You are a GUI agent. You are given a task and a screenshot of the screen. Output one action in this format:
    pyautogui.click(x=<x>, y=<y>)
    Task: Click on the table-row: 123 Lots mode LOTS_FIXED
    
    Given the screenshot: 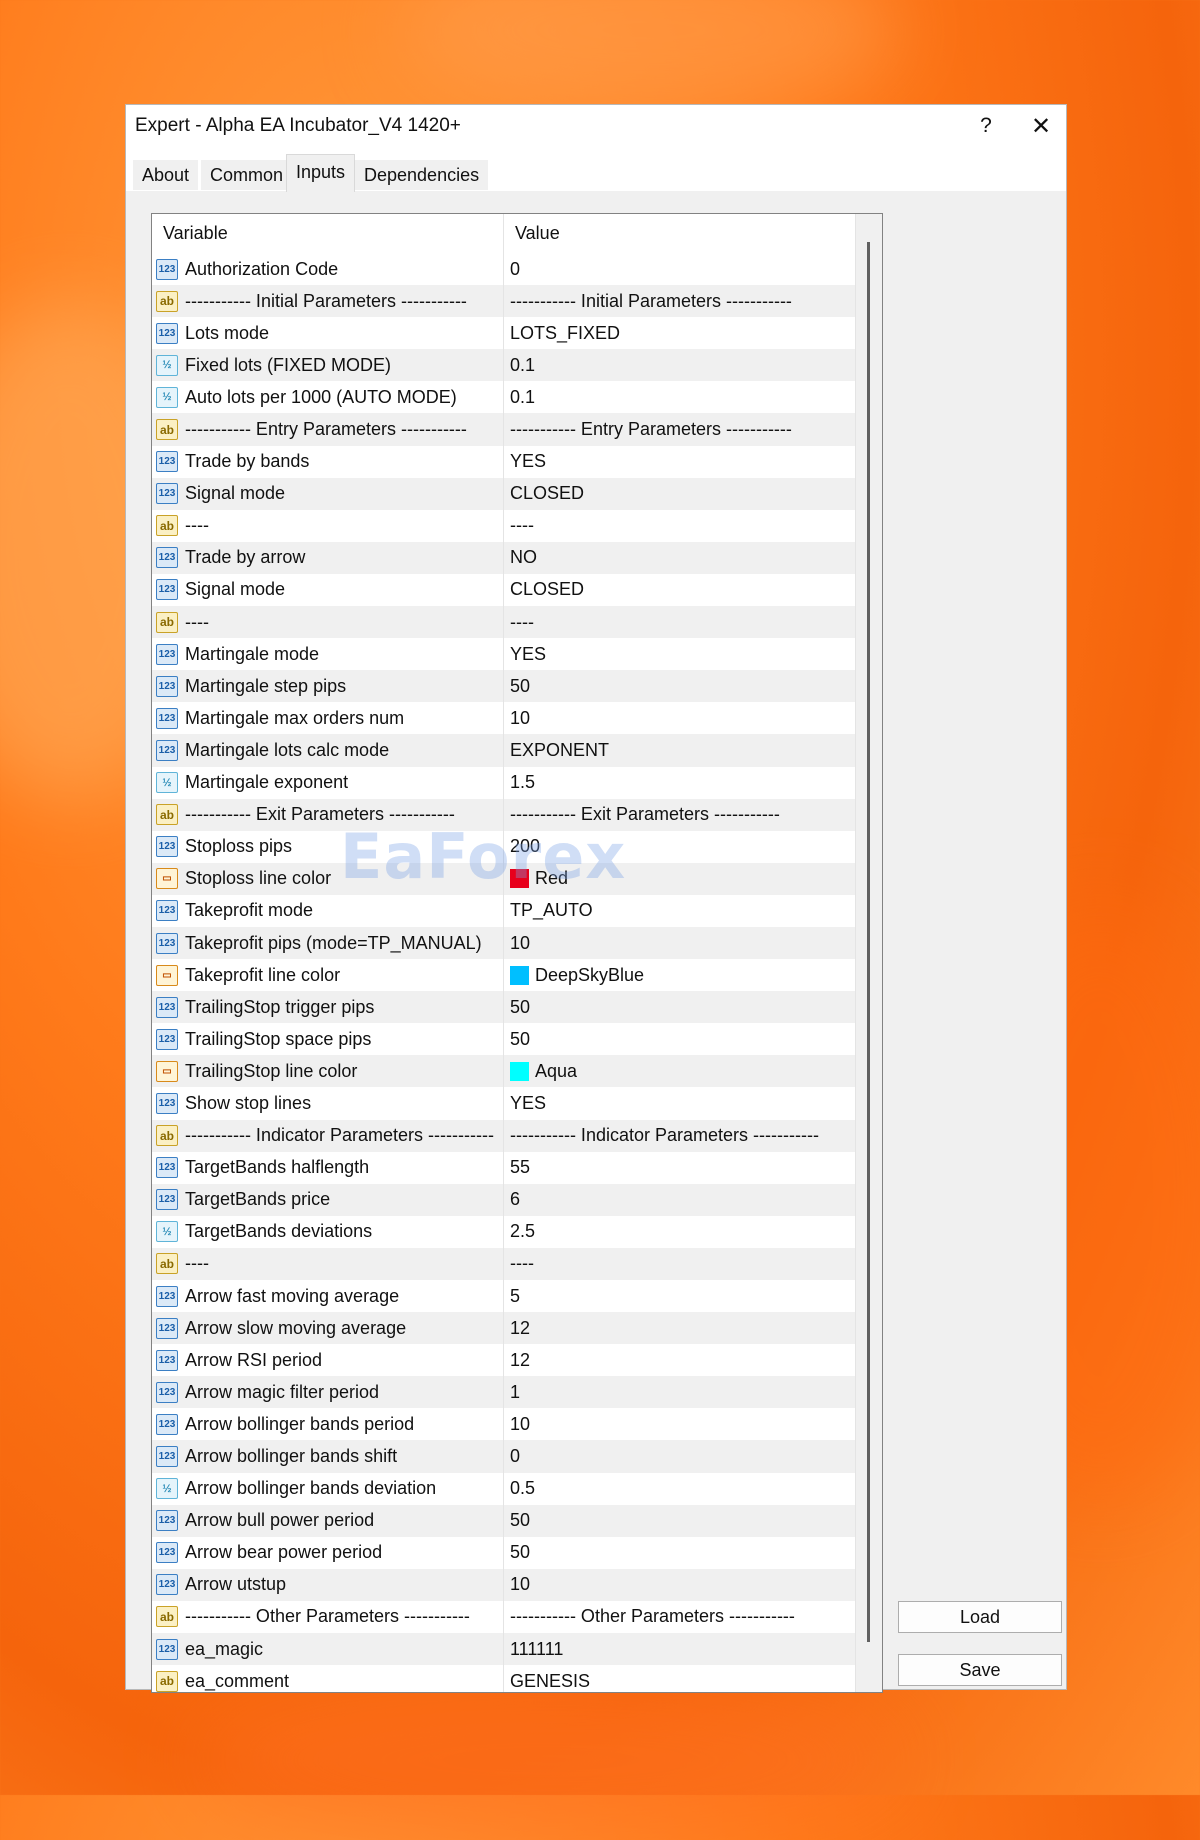 What is the action you would take?
    pyautogui.click(x=504, y=333)
    